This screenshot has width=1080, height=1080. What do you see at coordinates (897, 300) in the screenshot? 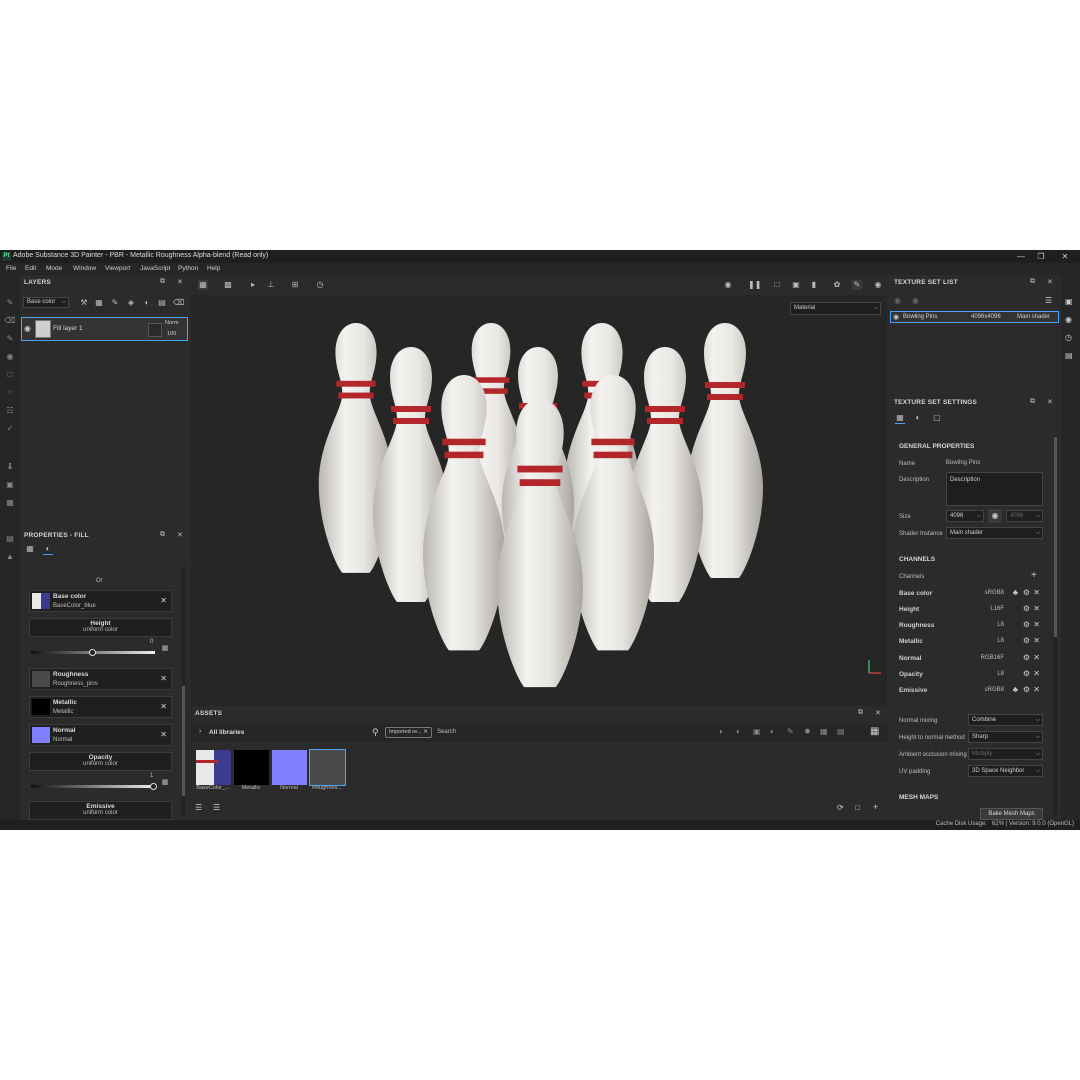
I see `hide-icon: ◉` at bounding box center [897, 300].